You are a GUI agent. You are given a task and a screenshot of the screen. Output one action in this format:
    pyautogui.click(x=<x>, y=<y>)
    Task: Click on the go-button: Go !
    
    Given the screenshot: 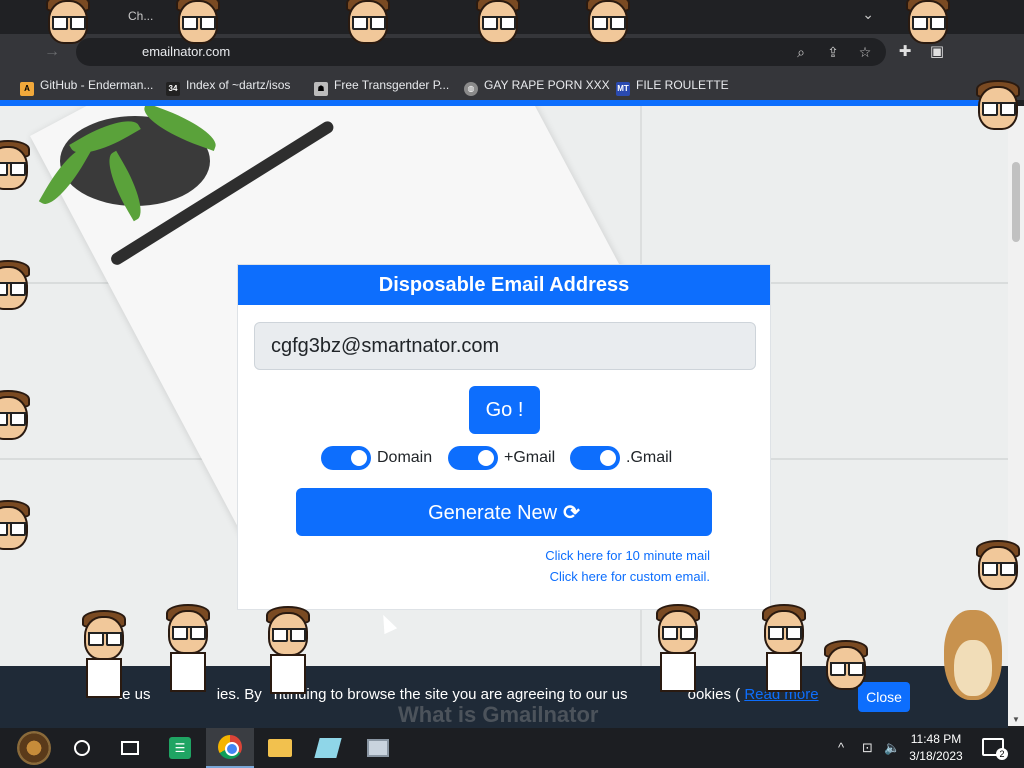 What is the action you would take?
    pyautogui.click(x=504, y=410)
    